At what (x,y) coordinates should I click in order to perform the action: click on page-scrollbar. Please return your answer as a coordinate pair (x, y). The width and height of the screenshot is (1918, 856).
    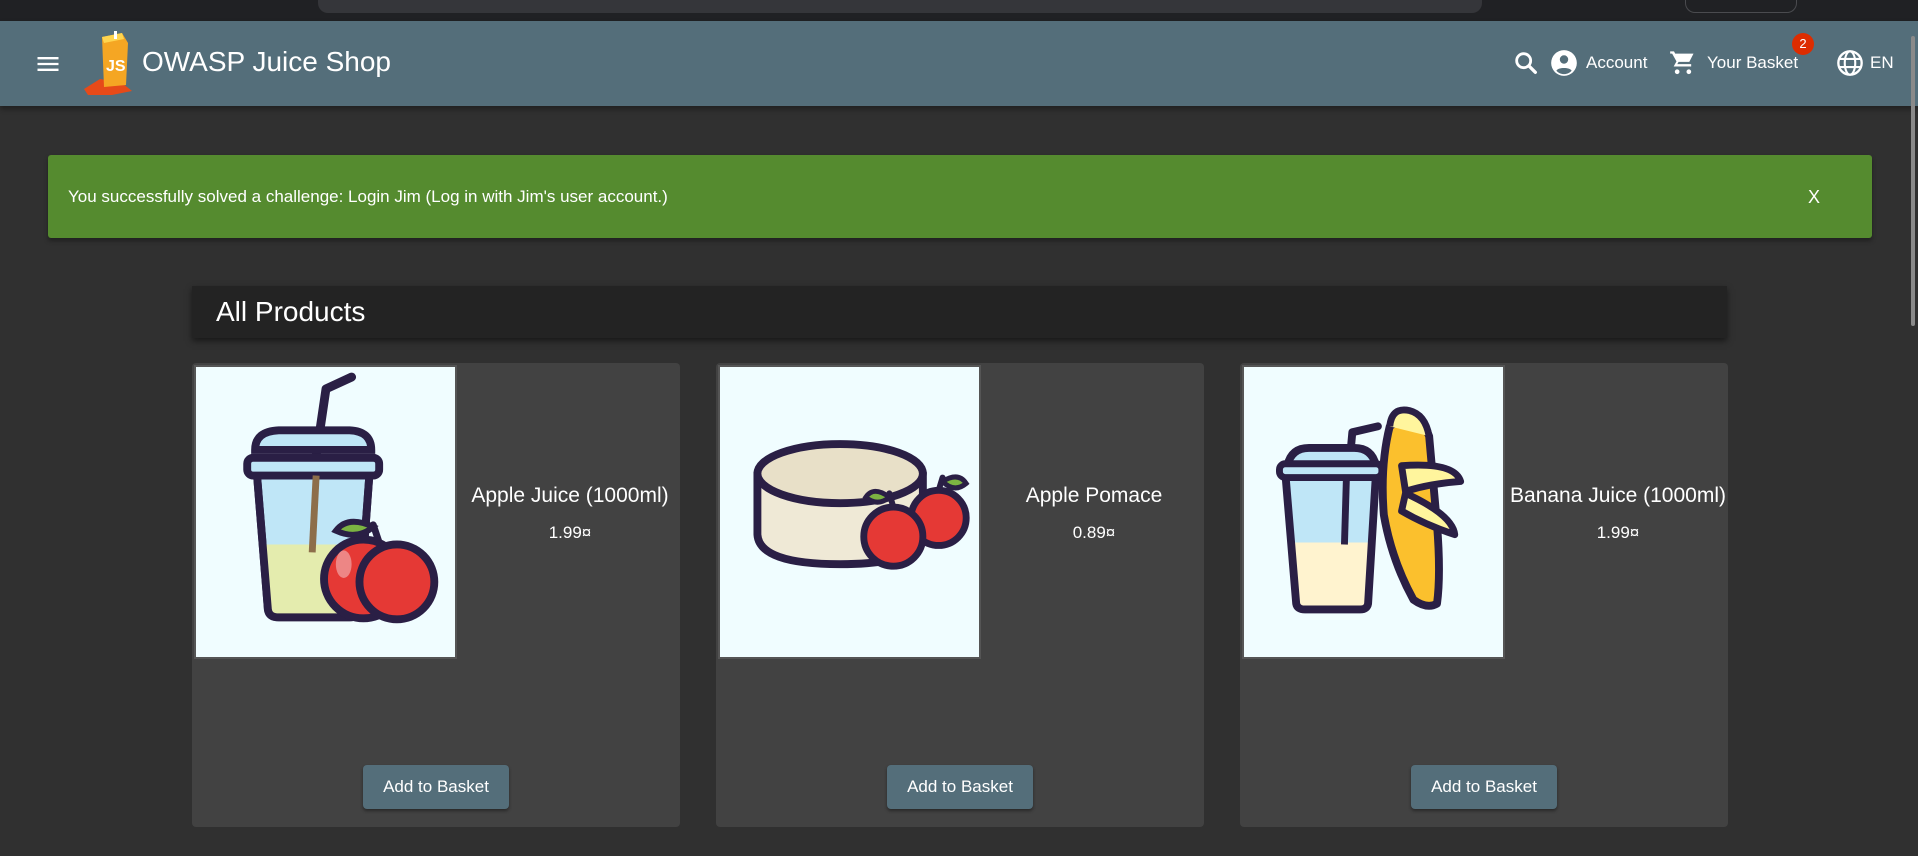
    Looking at the image, I should click on (1913, 181).